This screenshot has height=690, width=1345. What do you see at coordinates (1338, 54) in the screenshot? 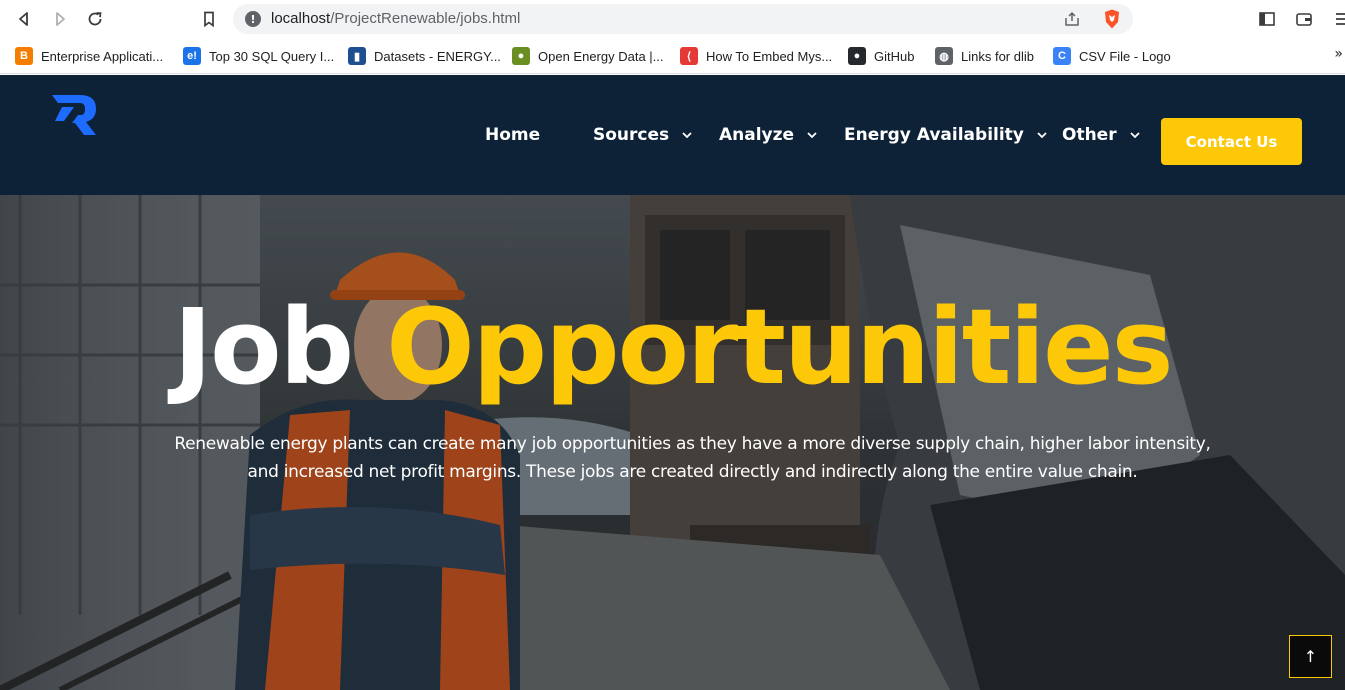
I see `more-bookmarks-button: »` at bounding box center [1338, 54].